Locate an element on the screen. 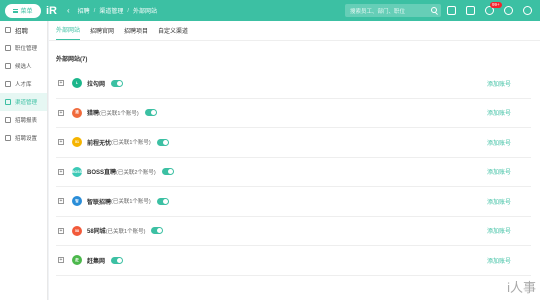 The width and height of the screenshot is (540, 300). sidebar-item-reports: 招聘报表 is located at coordinates (23, 120).